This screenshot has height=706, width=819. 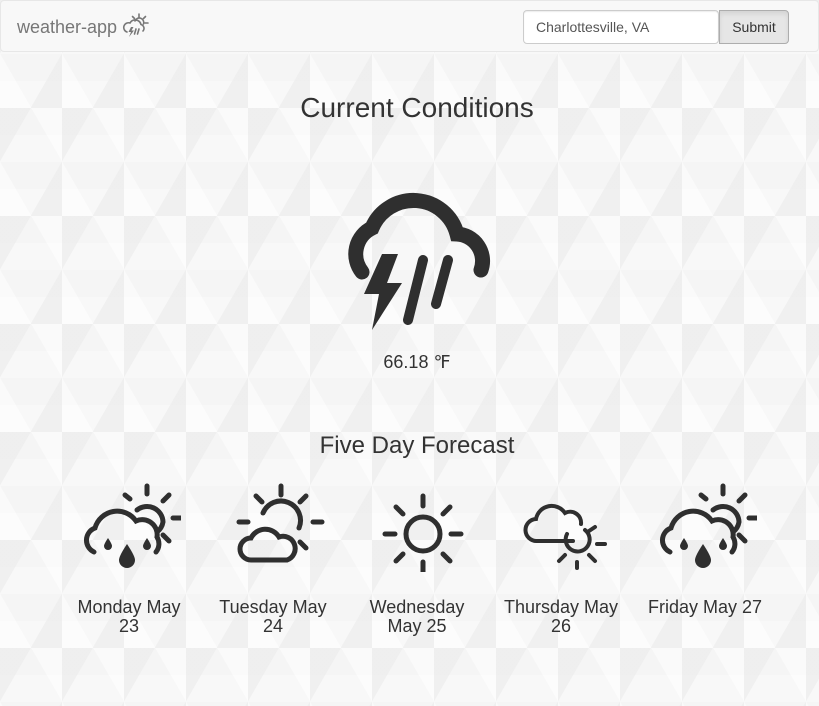 I want to click on forecast-title: Five Day Forecast, so click(x=417, y=445).